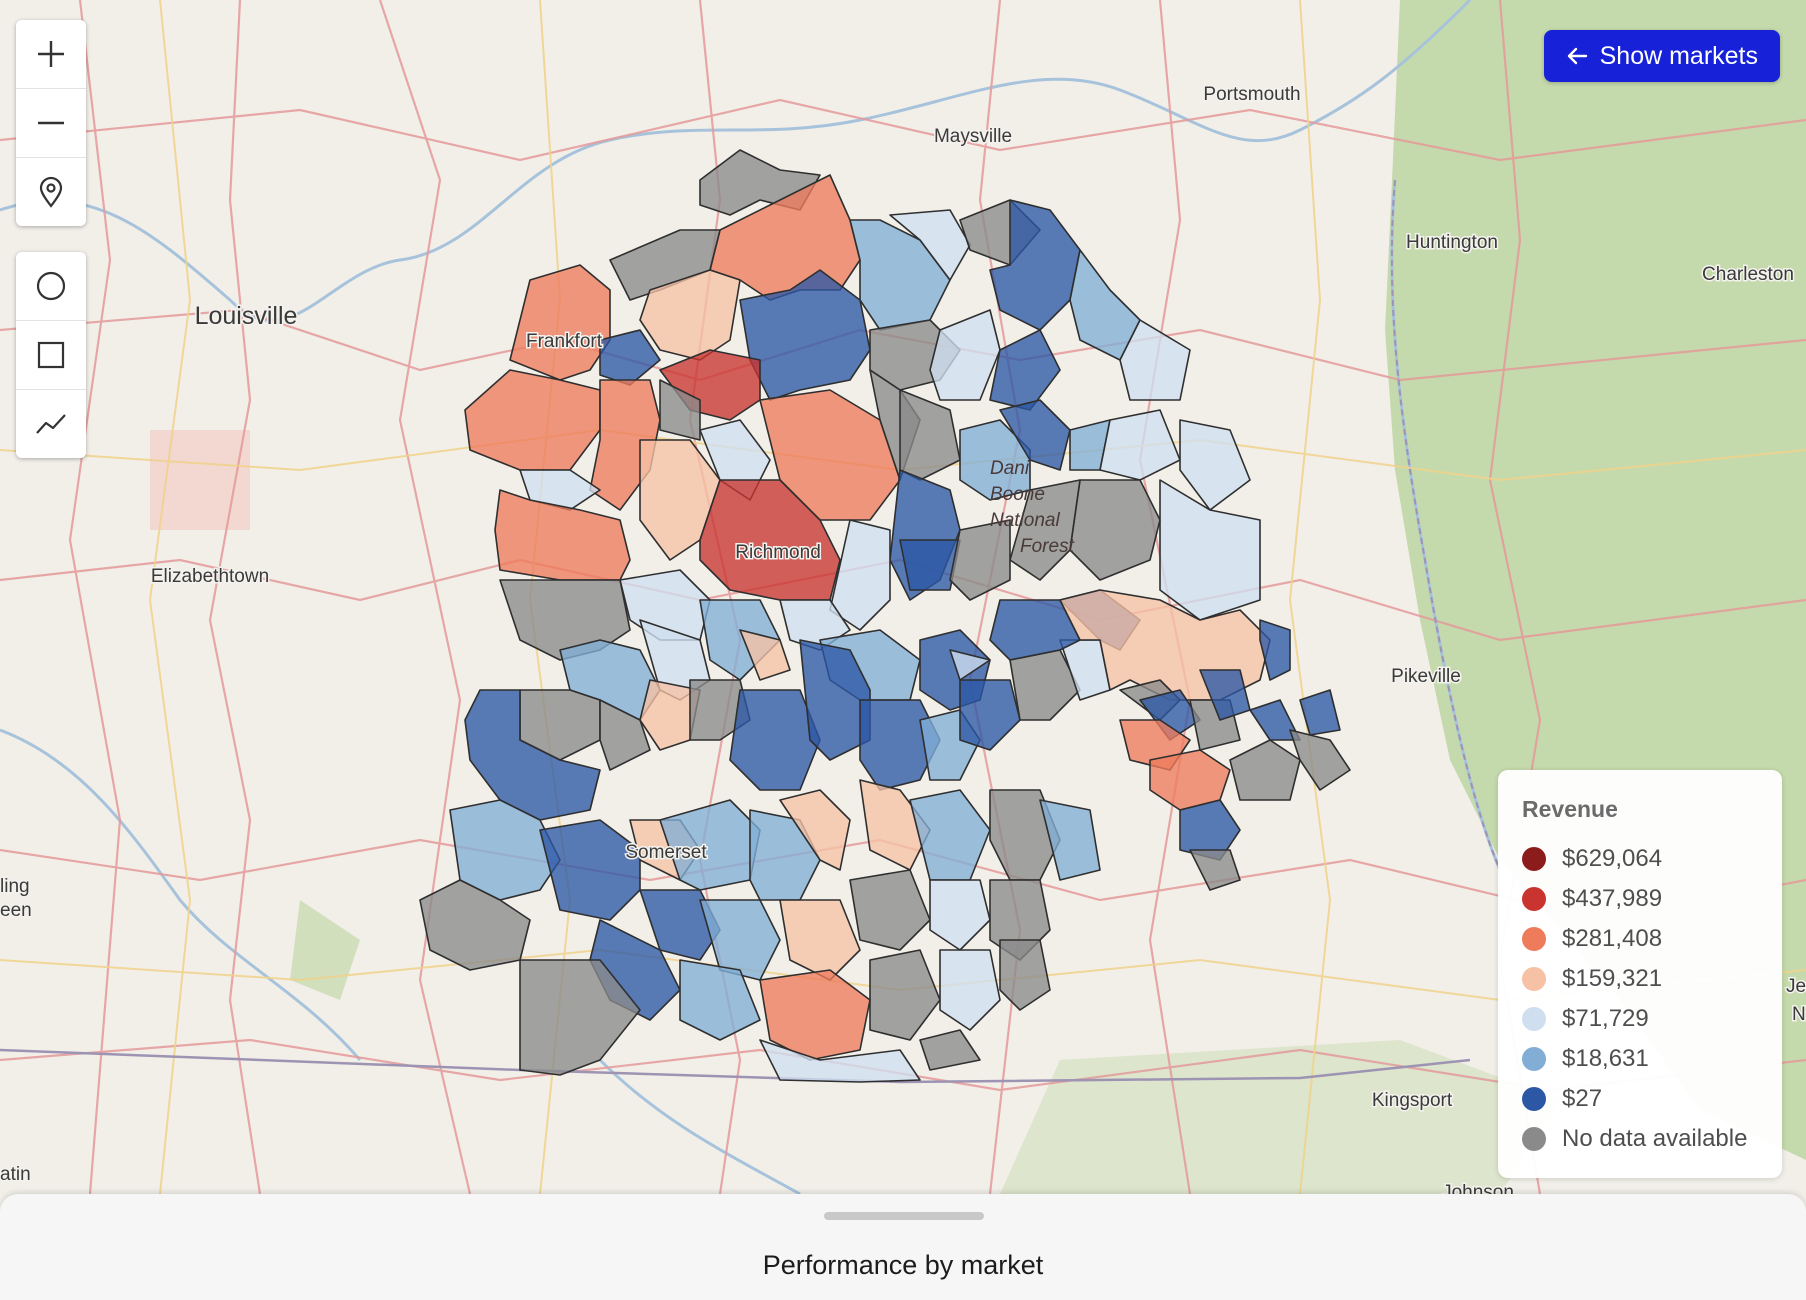 The width and height of the screenshot is (1806, 1300). I want to click on park-label-line: Dani, so click(1010, 468).